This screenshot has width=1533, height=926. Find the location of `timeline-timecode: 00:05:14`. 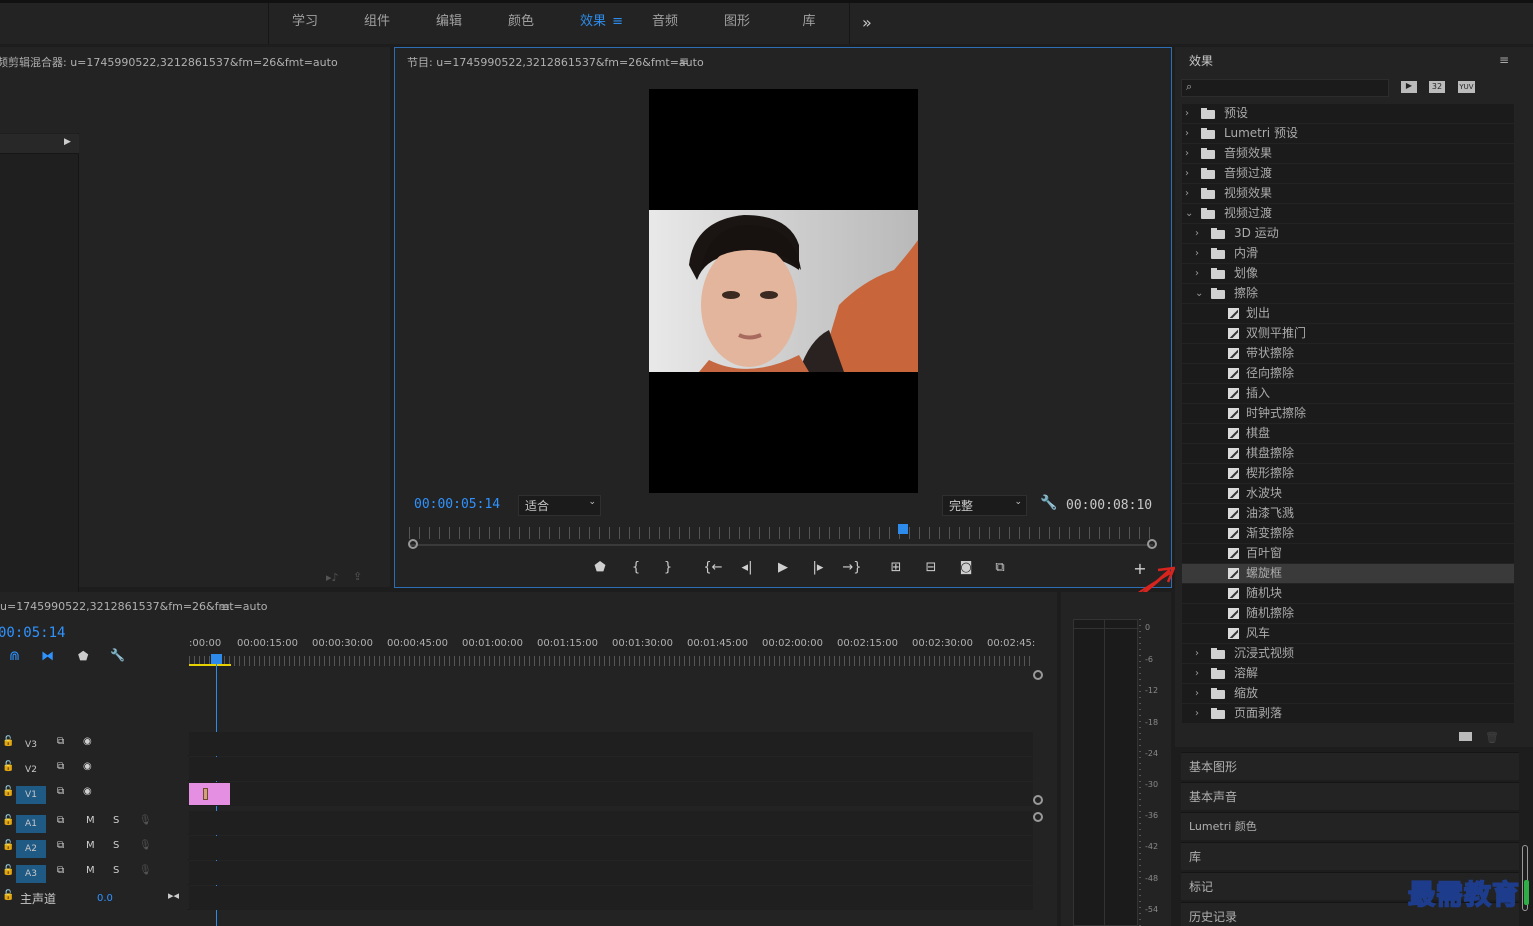

timeline-timecode: 00:05:14 is located at coordinates (32, 633).